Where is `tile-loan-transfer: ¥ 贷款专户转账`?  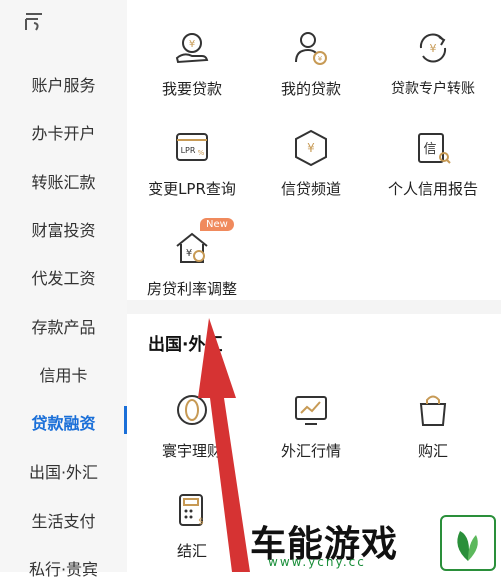 tile-loan-transfer: ¥ 贷款专户转账 is located at coordinates (433, 63).